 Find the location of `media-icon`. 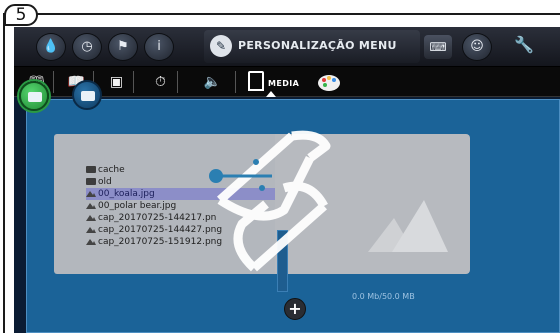

media-icon is located at coordinates (256, 81).